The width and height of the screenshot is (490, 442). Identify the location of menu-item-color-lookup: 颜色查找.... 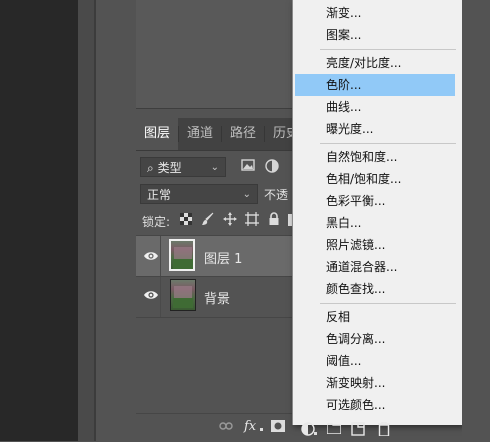
(377, 289).